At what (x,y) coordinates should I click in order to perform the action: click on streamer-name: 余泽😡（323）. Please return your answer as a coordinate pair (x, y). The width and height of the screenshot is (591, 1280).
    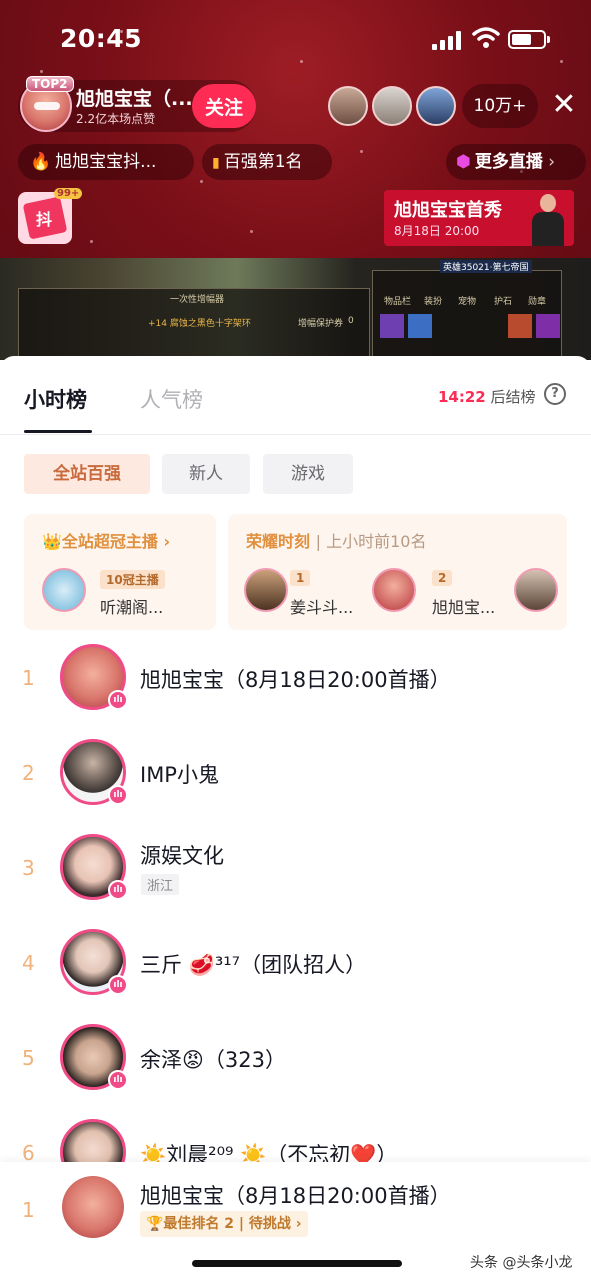
    Looking at the image, I should click on (213, 1060).